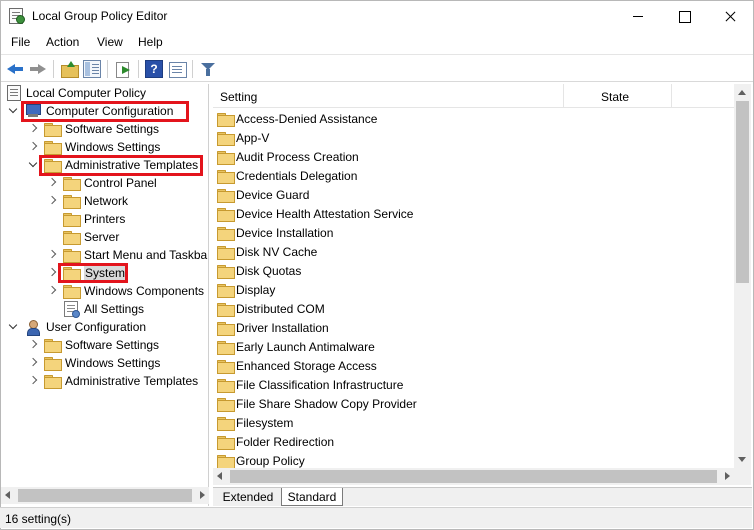 The width and height of the screenshot is (754, 530). Describe the element at coordinates (473, 118) in the screenshot. I see `list-item: Access-Denied Assistance` at that location.